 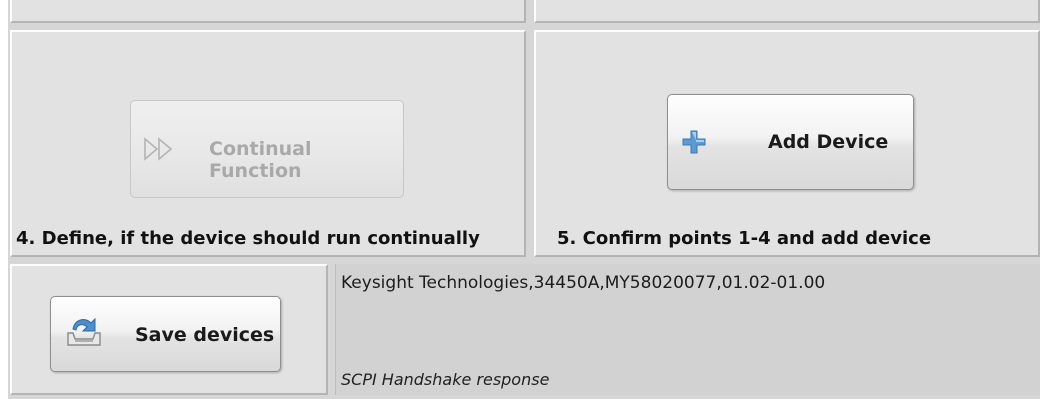 I want to click on fast-forward-icon, so click(x=160, y=151).